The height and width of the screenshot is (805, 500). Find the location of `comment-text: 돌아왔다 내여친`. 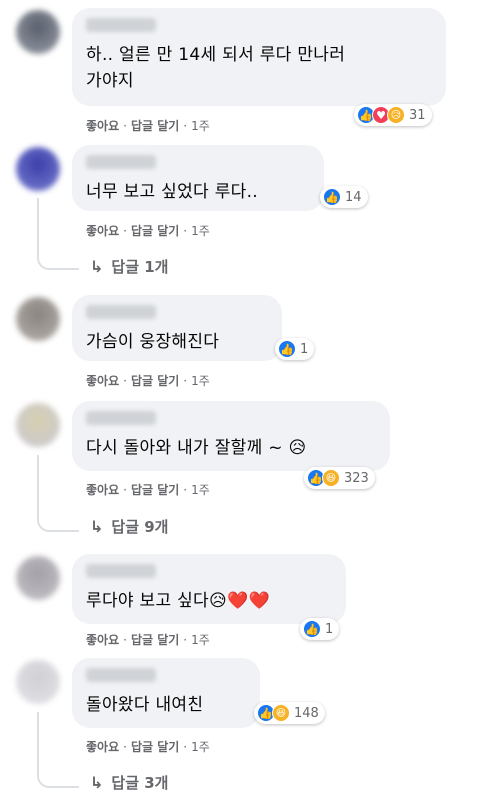

comment-text: 돌아왔다 내여친 is located at coordinates (145, 705).